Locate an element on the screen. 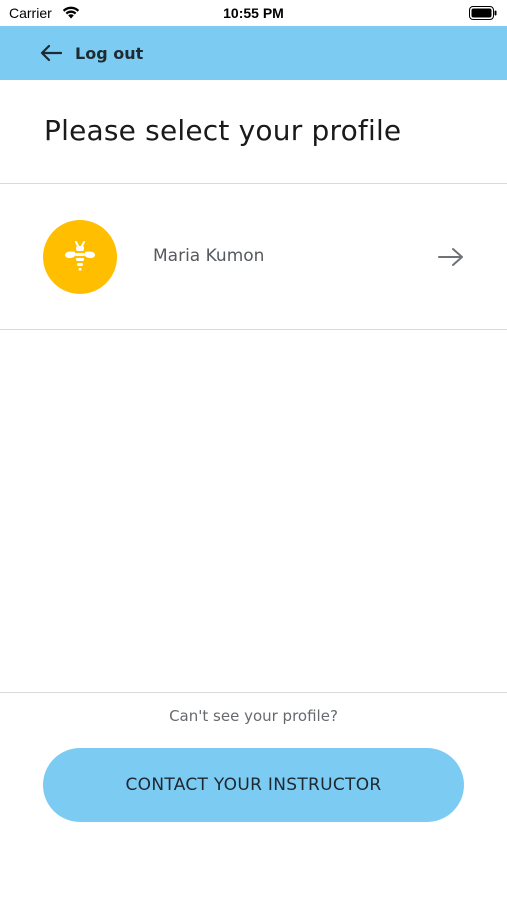  arrow-left-icon is located at coordinates (51, 53).